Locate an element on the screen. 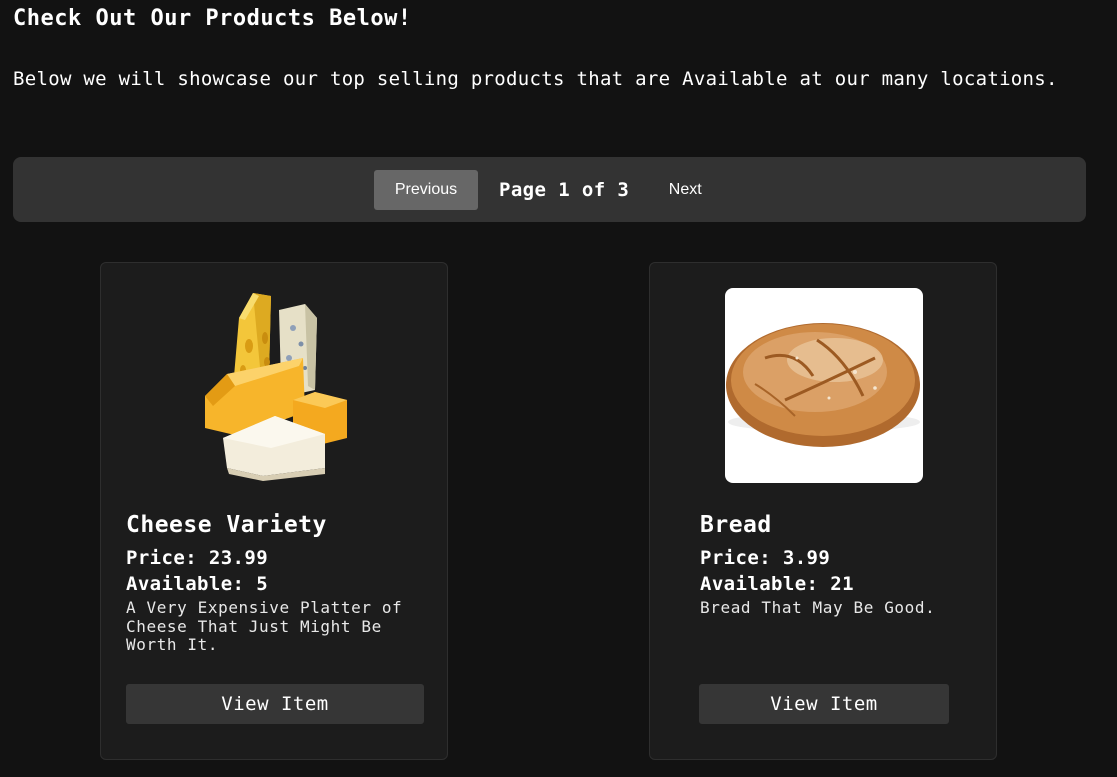 The height and width of the screenshot is (777, 1117). product-availability: Available: 21 is located at coordinates (777, 584).